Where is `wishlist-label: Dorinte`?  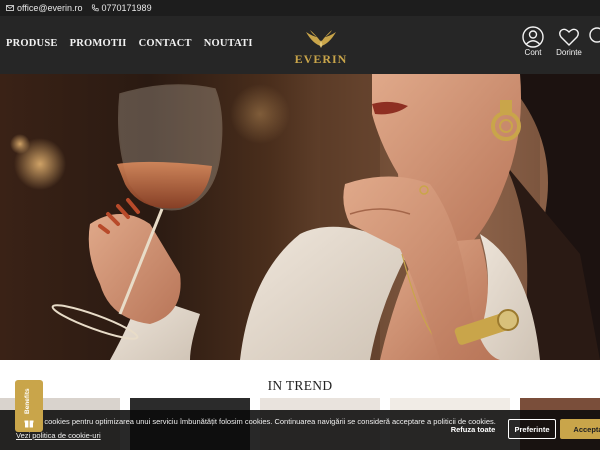 wishlist-label: Dorinte is located at coordinates (569, 52).